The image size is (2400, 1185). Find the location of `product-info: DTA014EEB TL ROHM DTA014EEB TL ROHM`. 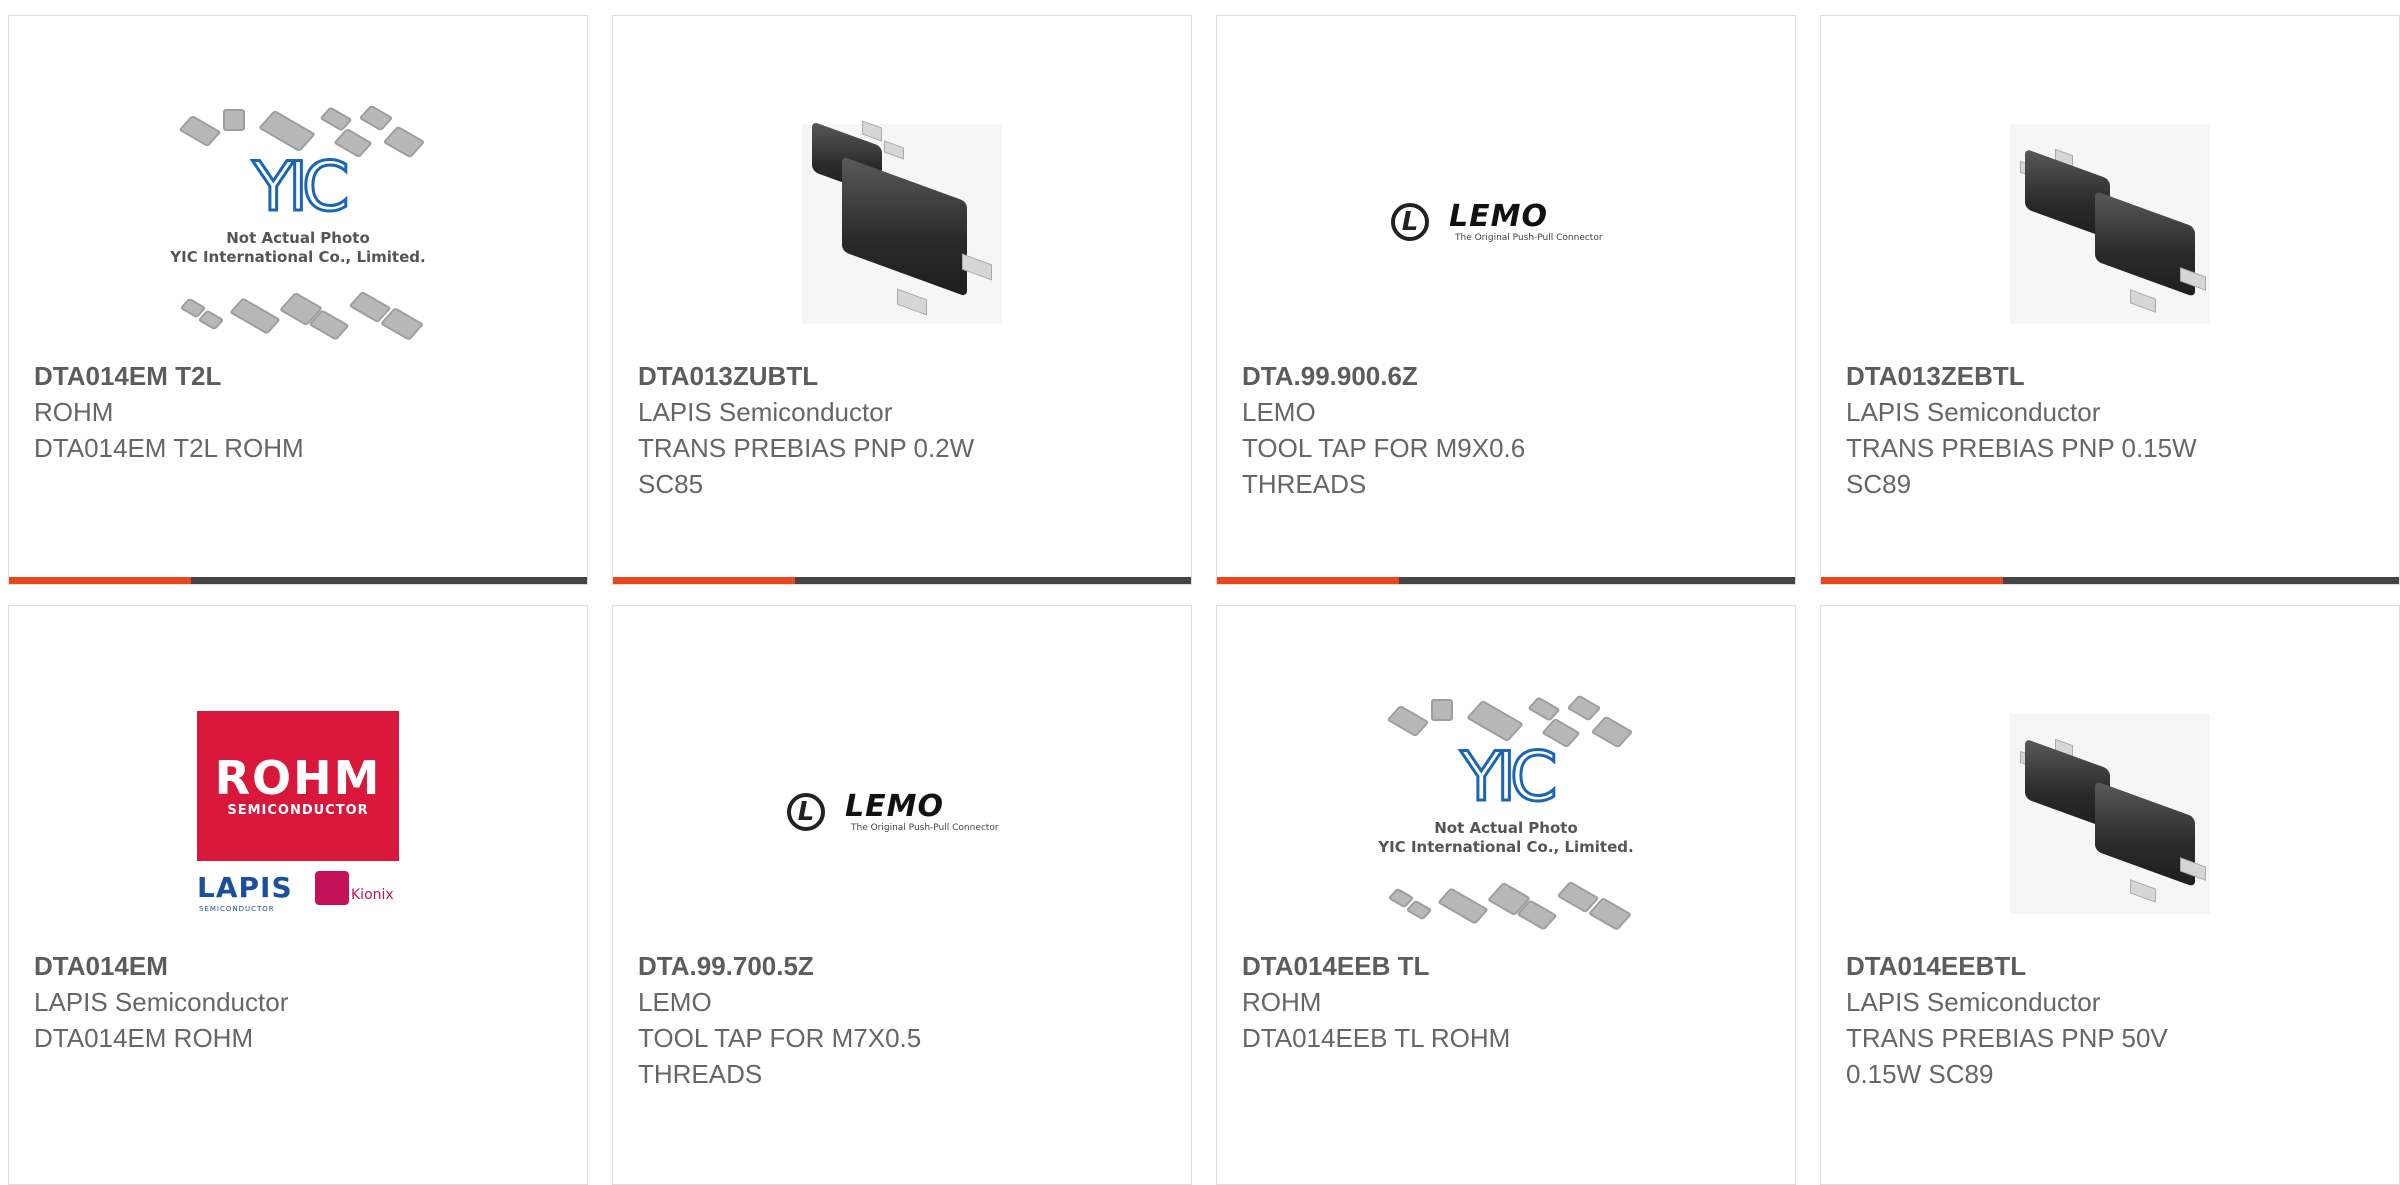

product-info: DTA014EEB TL ROHM DTA014EEB TL ROHM is located at coordinates (1508, 1002).